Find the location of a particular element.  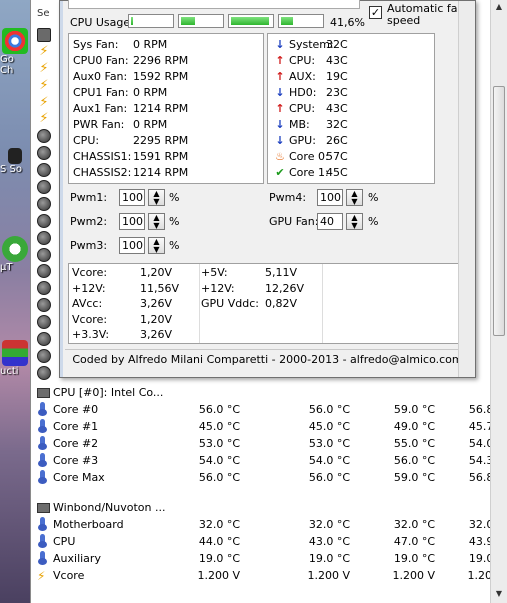

table-row: Core #2 53.0 °C 53.0 °C 55.0 °C 54.0 °C is located at coordinates (271, 443).